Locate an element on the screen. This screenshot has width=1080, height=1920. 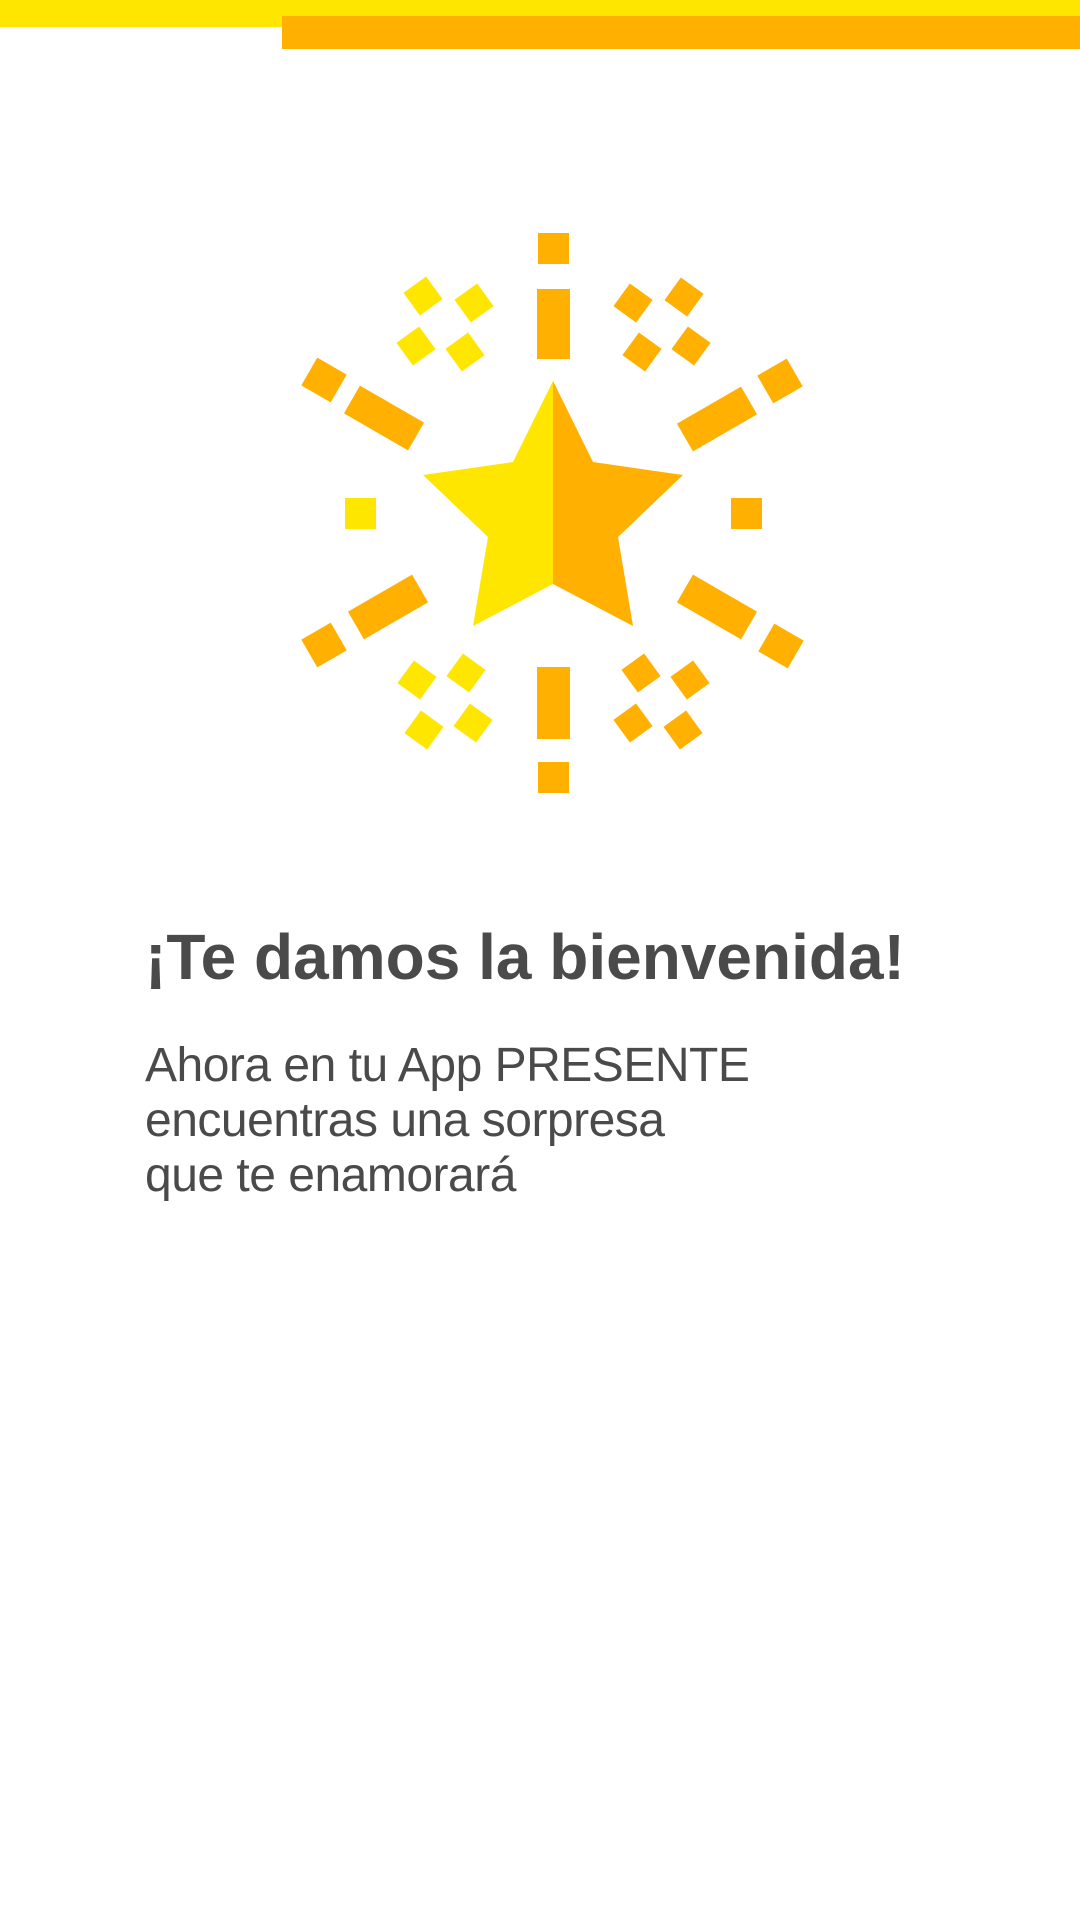
welcome-message-line: que te enamorará is located at coordinates (330, 1175).